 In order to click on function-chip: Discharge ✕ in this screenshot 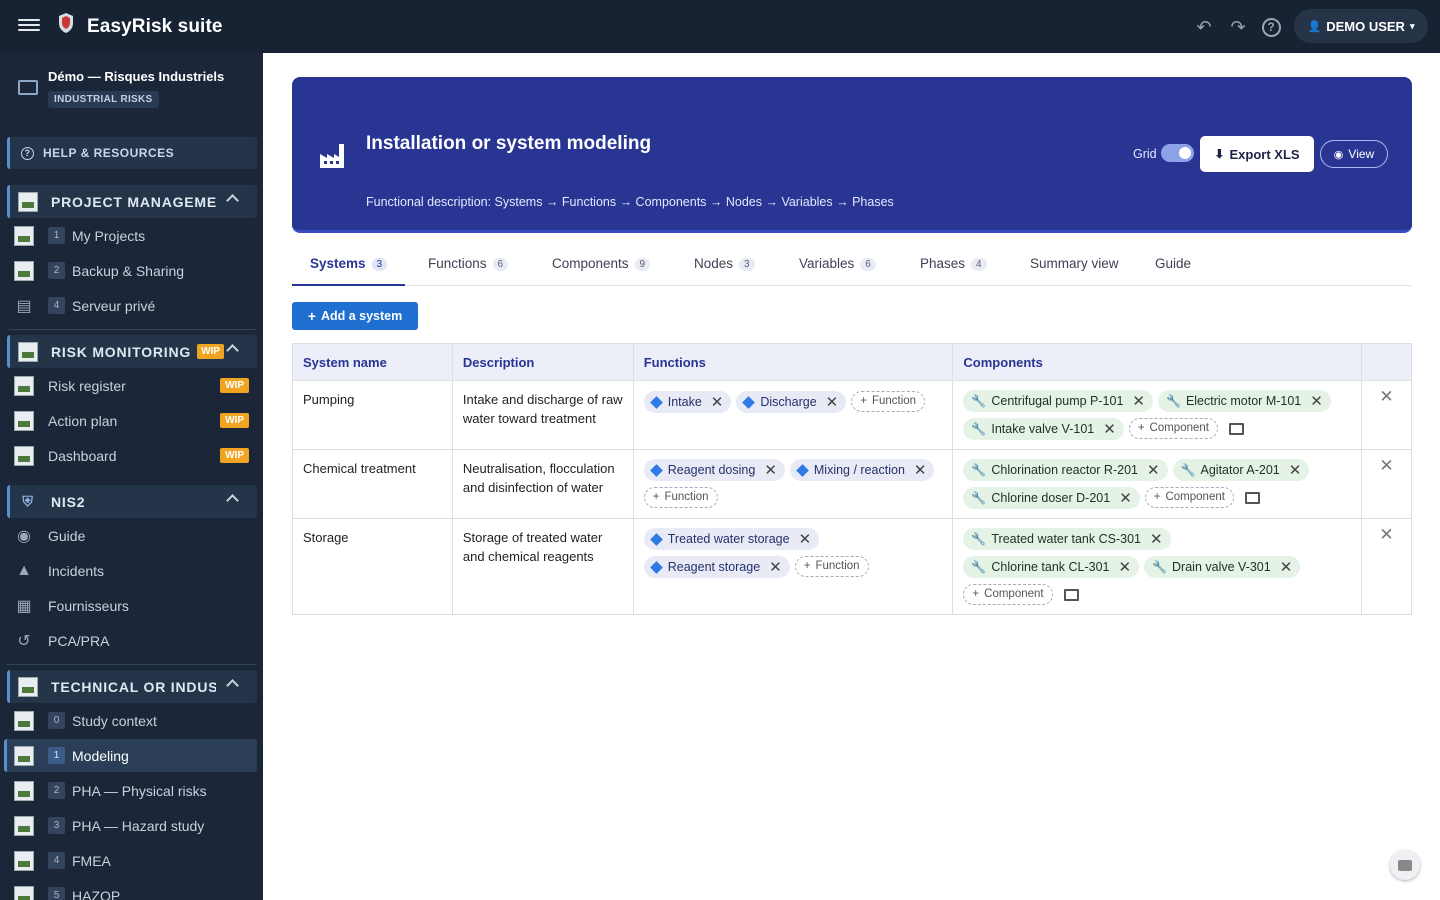, I will do `click(791, 402)`.